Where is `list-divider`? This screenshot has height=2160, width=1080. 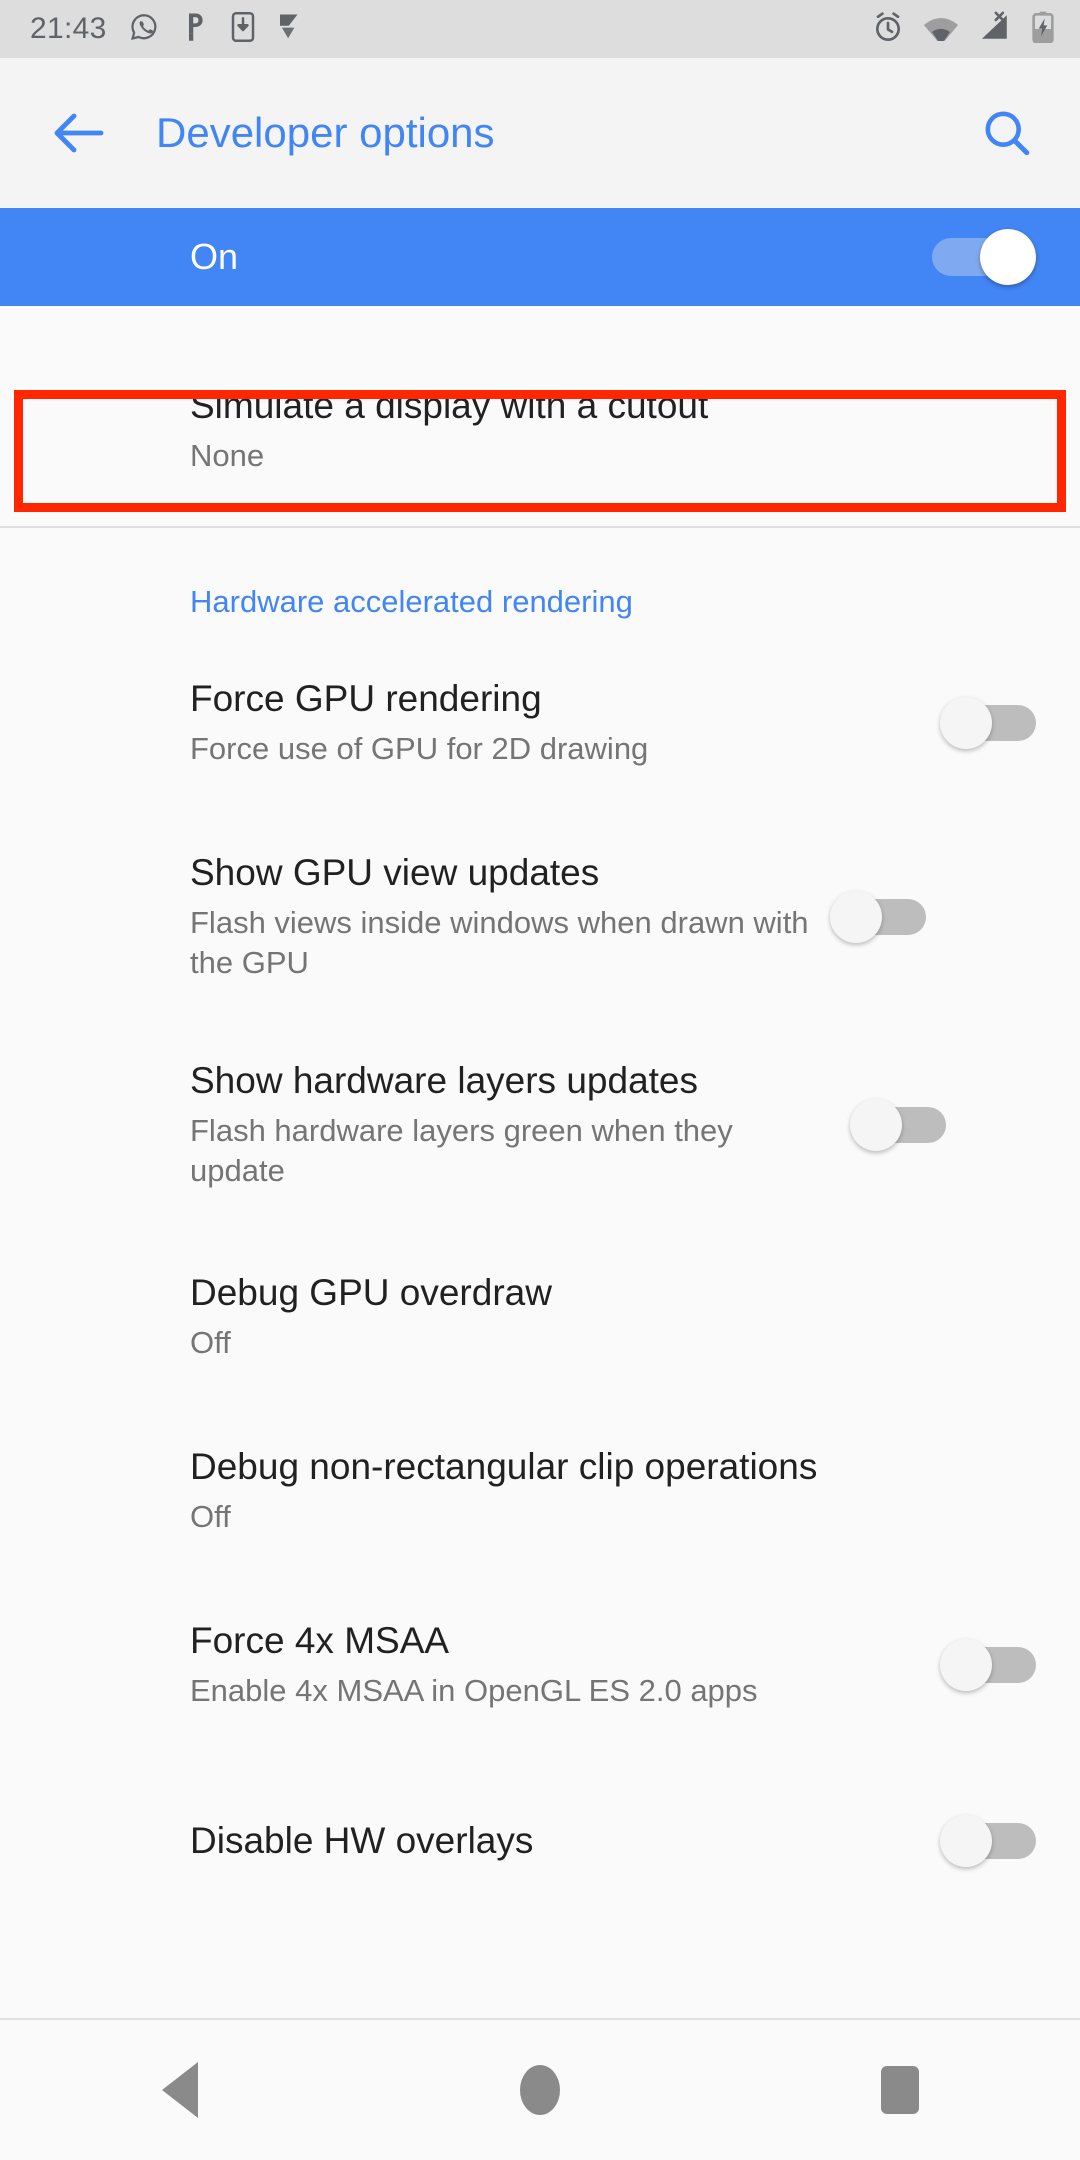 list-divider is located at coordinates (540, 527).